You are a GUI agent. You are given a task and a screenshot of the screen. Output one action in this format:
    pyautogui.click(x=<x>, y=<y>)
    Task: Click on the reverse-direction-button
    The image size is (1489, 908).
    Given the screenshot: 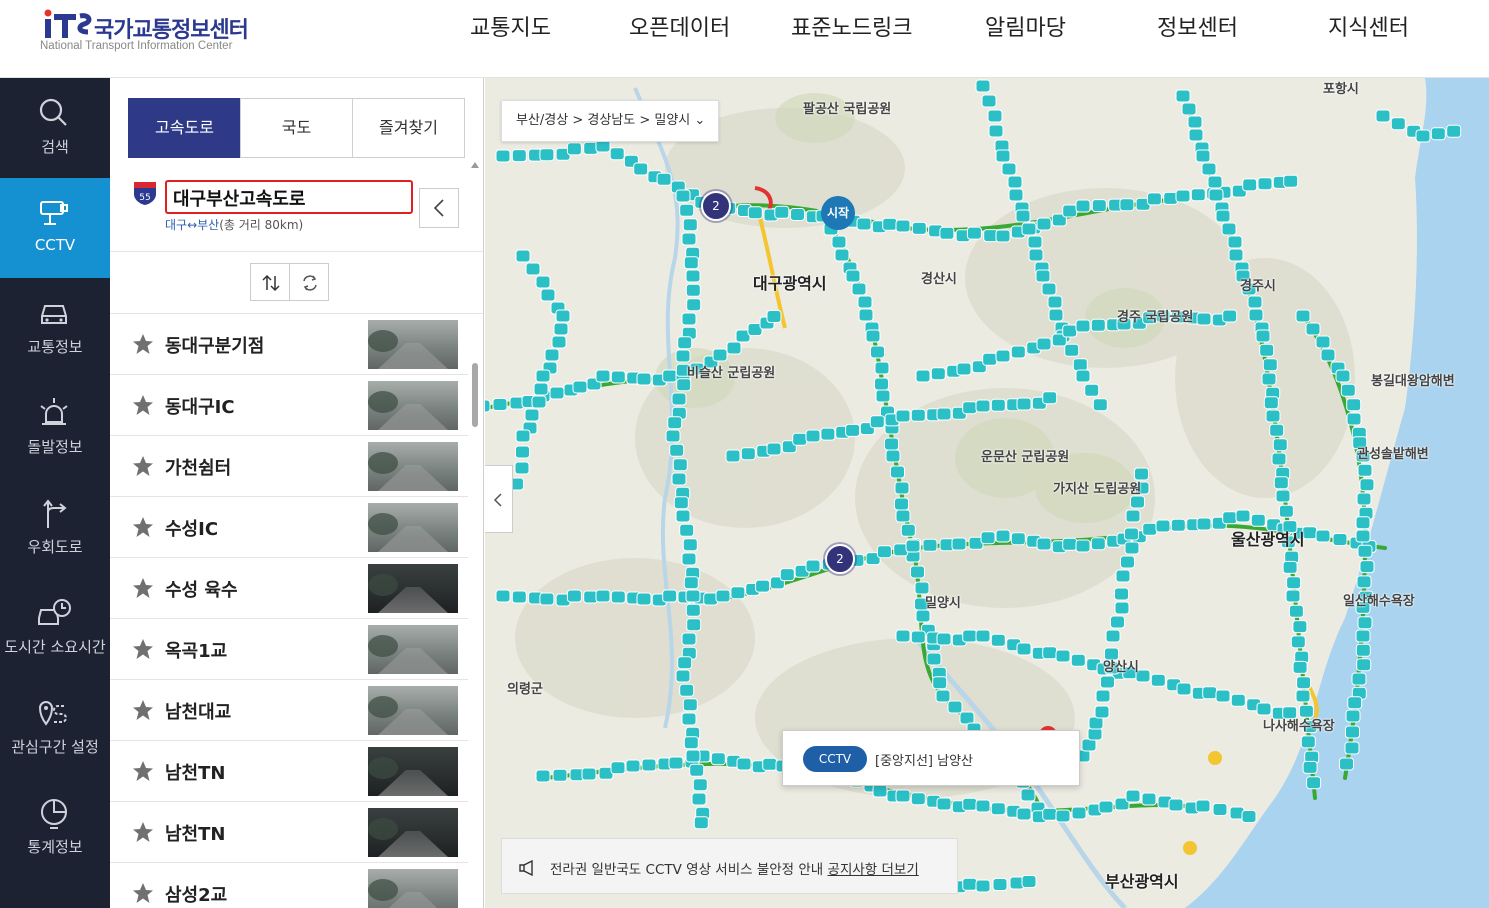 What is the action you would take?
    pyautogui.click(x=270, y=282)
    